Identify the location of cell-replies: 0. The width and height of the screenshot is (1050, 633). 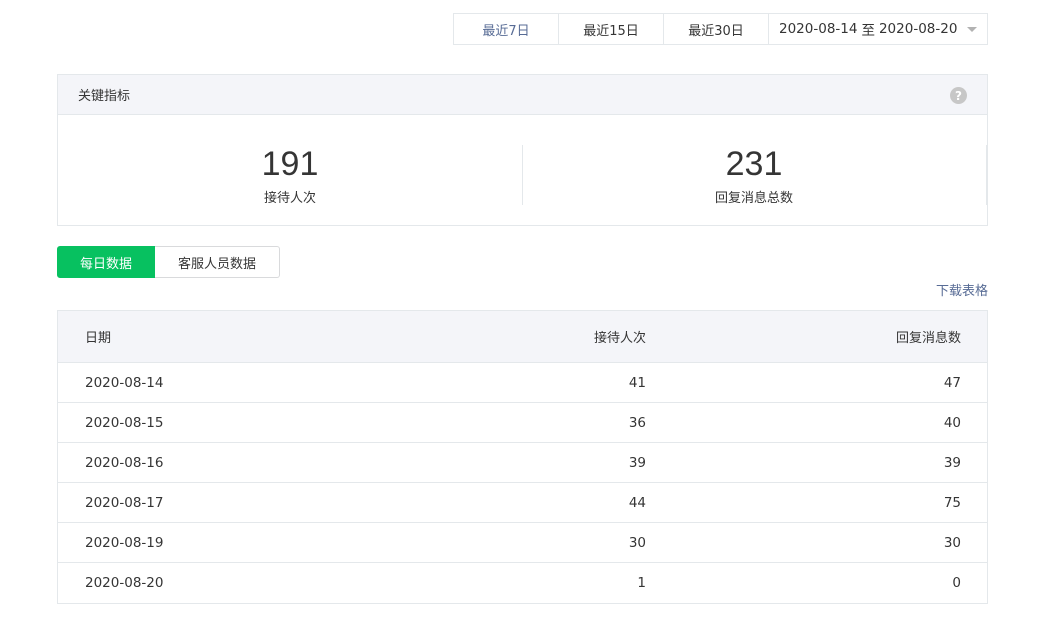
(956, 583).